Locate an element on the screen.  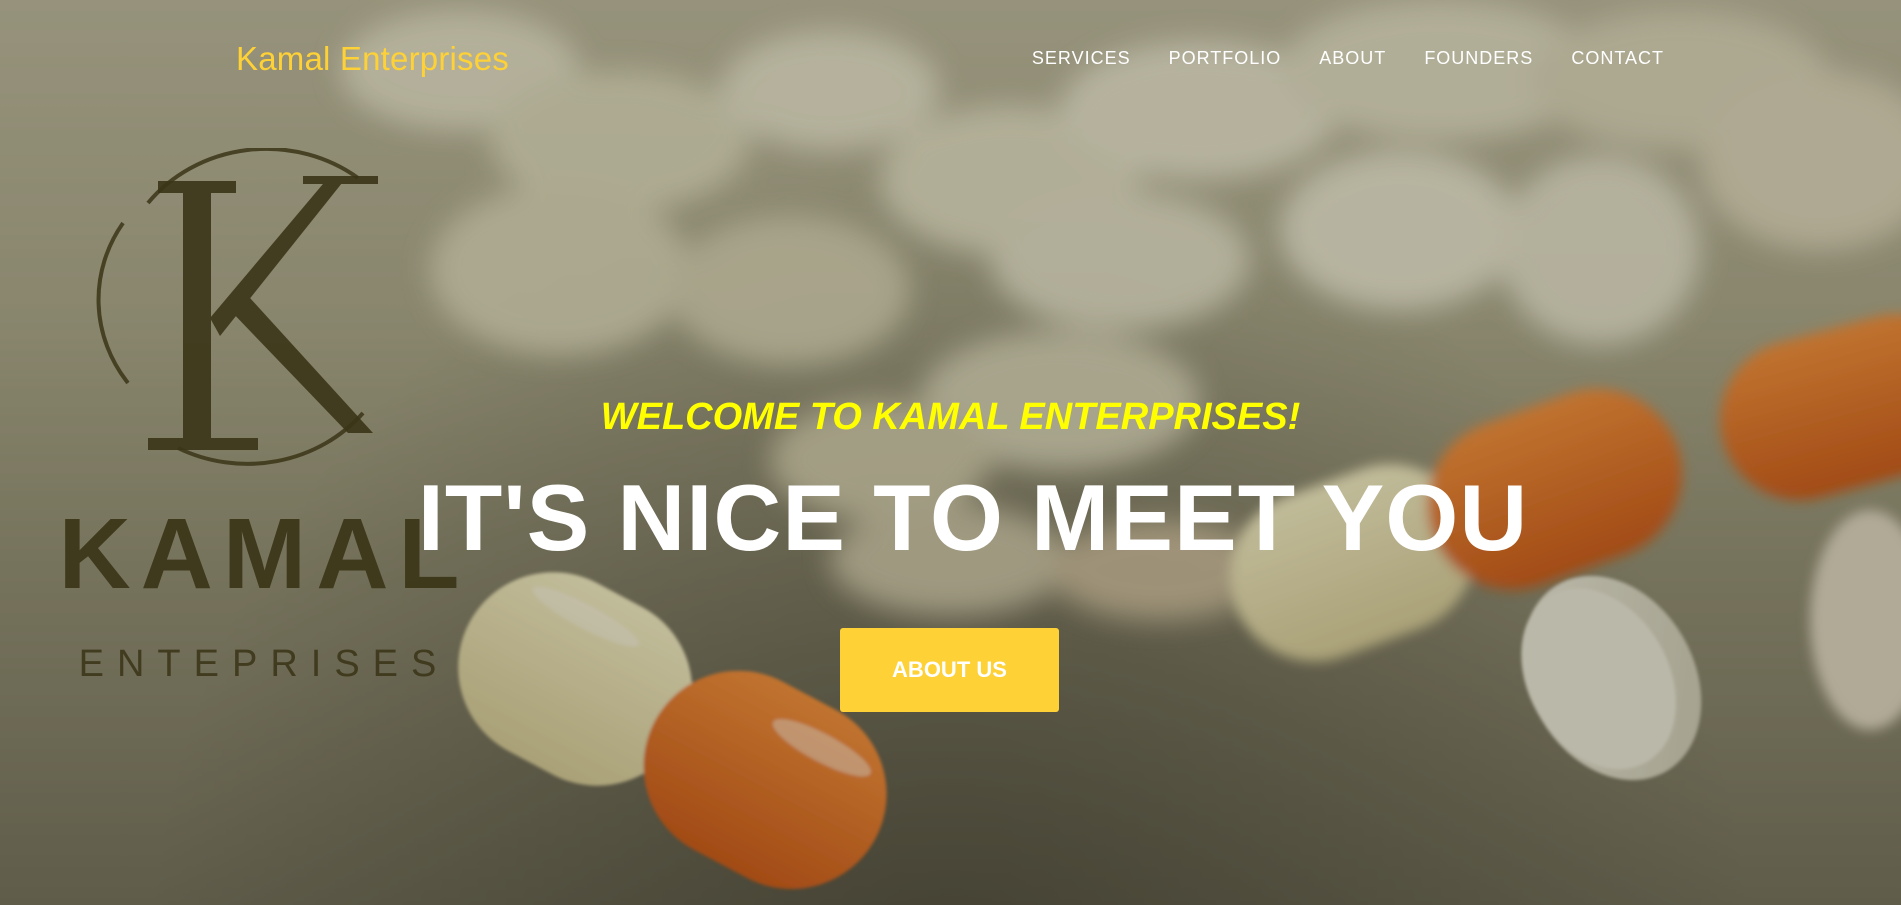
nav-item: PORTFOLIO is located at coordinates (1225, 58).